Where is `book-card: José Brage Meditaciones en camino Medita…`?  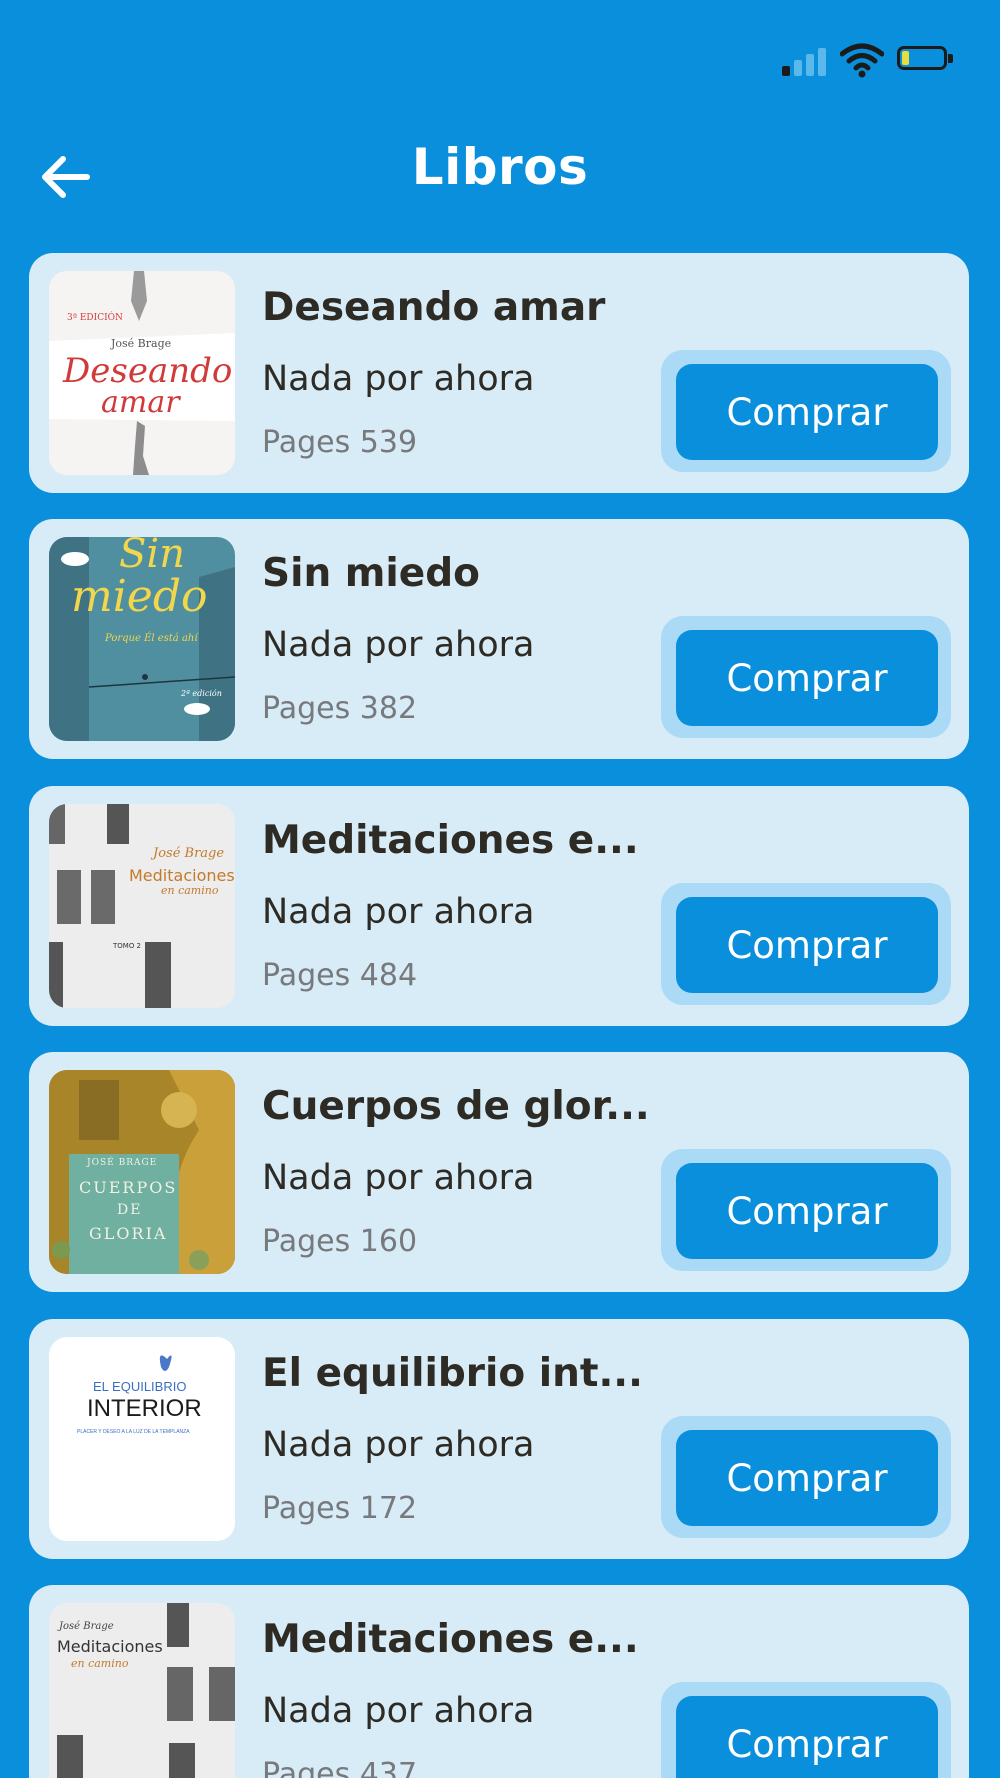
book-card: José Brage Meditaciones en camino Medita… is located at coordinates (499, 1681).